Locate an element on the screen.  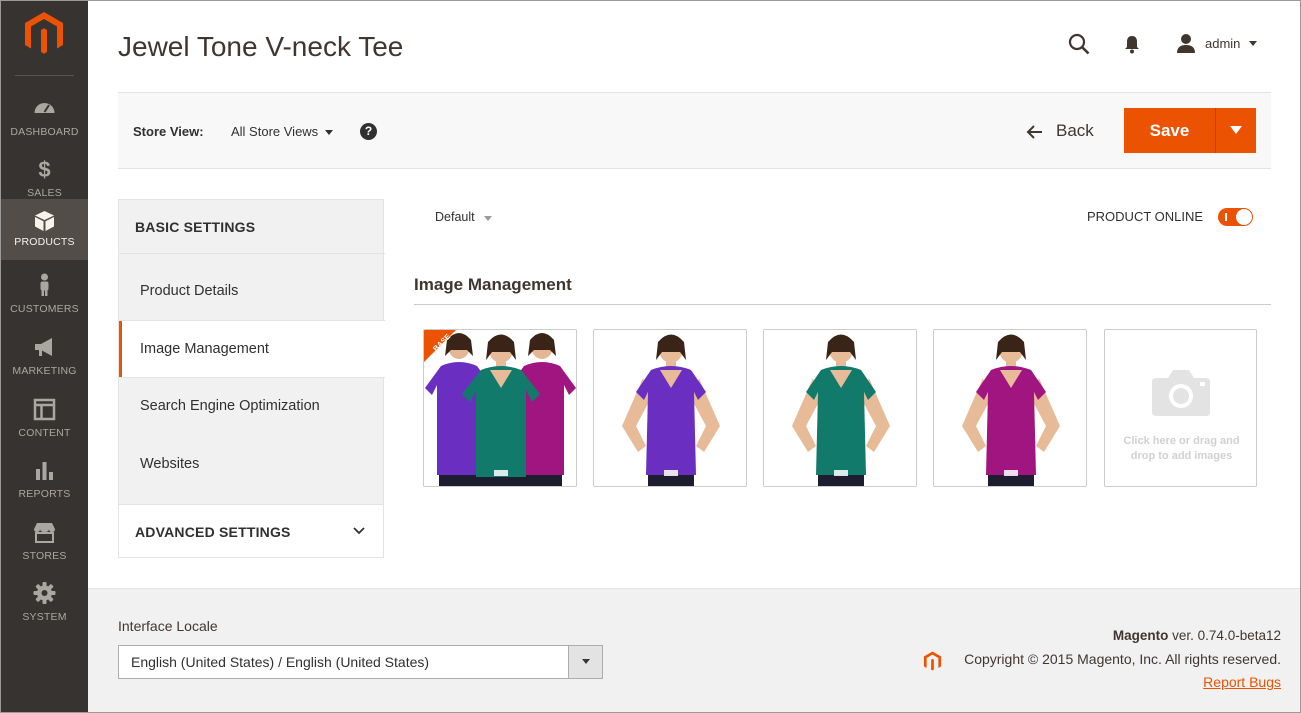
section-title: Image Management is located at coordinates (493, 284).